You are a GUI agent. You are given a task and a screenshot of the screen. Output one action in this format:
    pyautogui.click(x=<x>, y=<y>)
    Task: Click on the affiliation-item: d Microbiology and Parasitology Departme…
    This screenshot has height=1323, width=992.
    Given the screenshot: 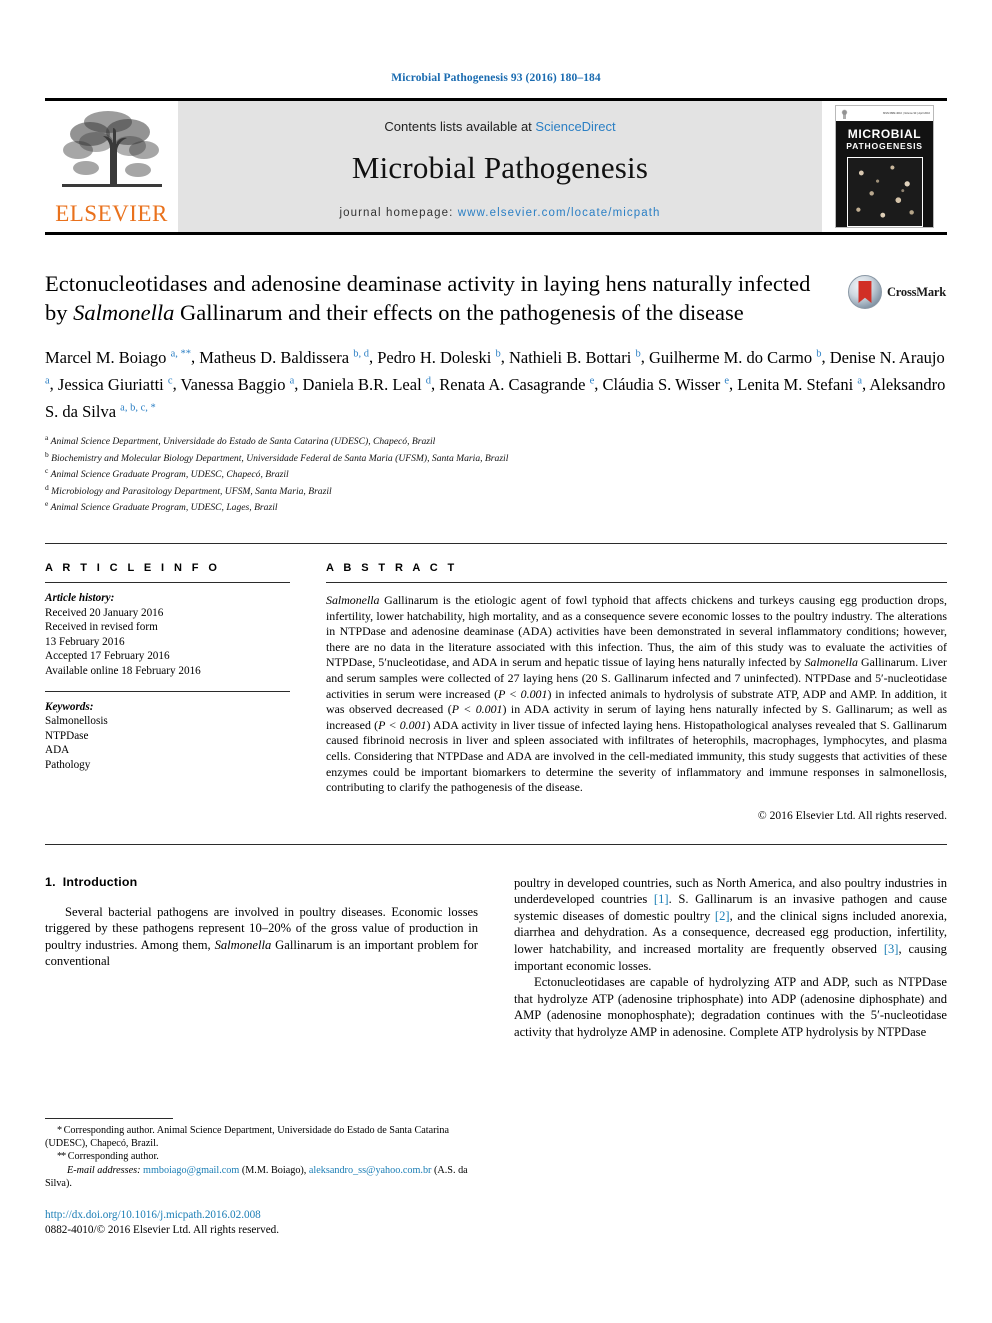 What is the action you would take?
    pyautogui.click(x=496, y=490)
    